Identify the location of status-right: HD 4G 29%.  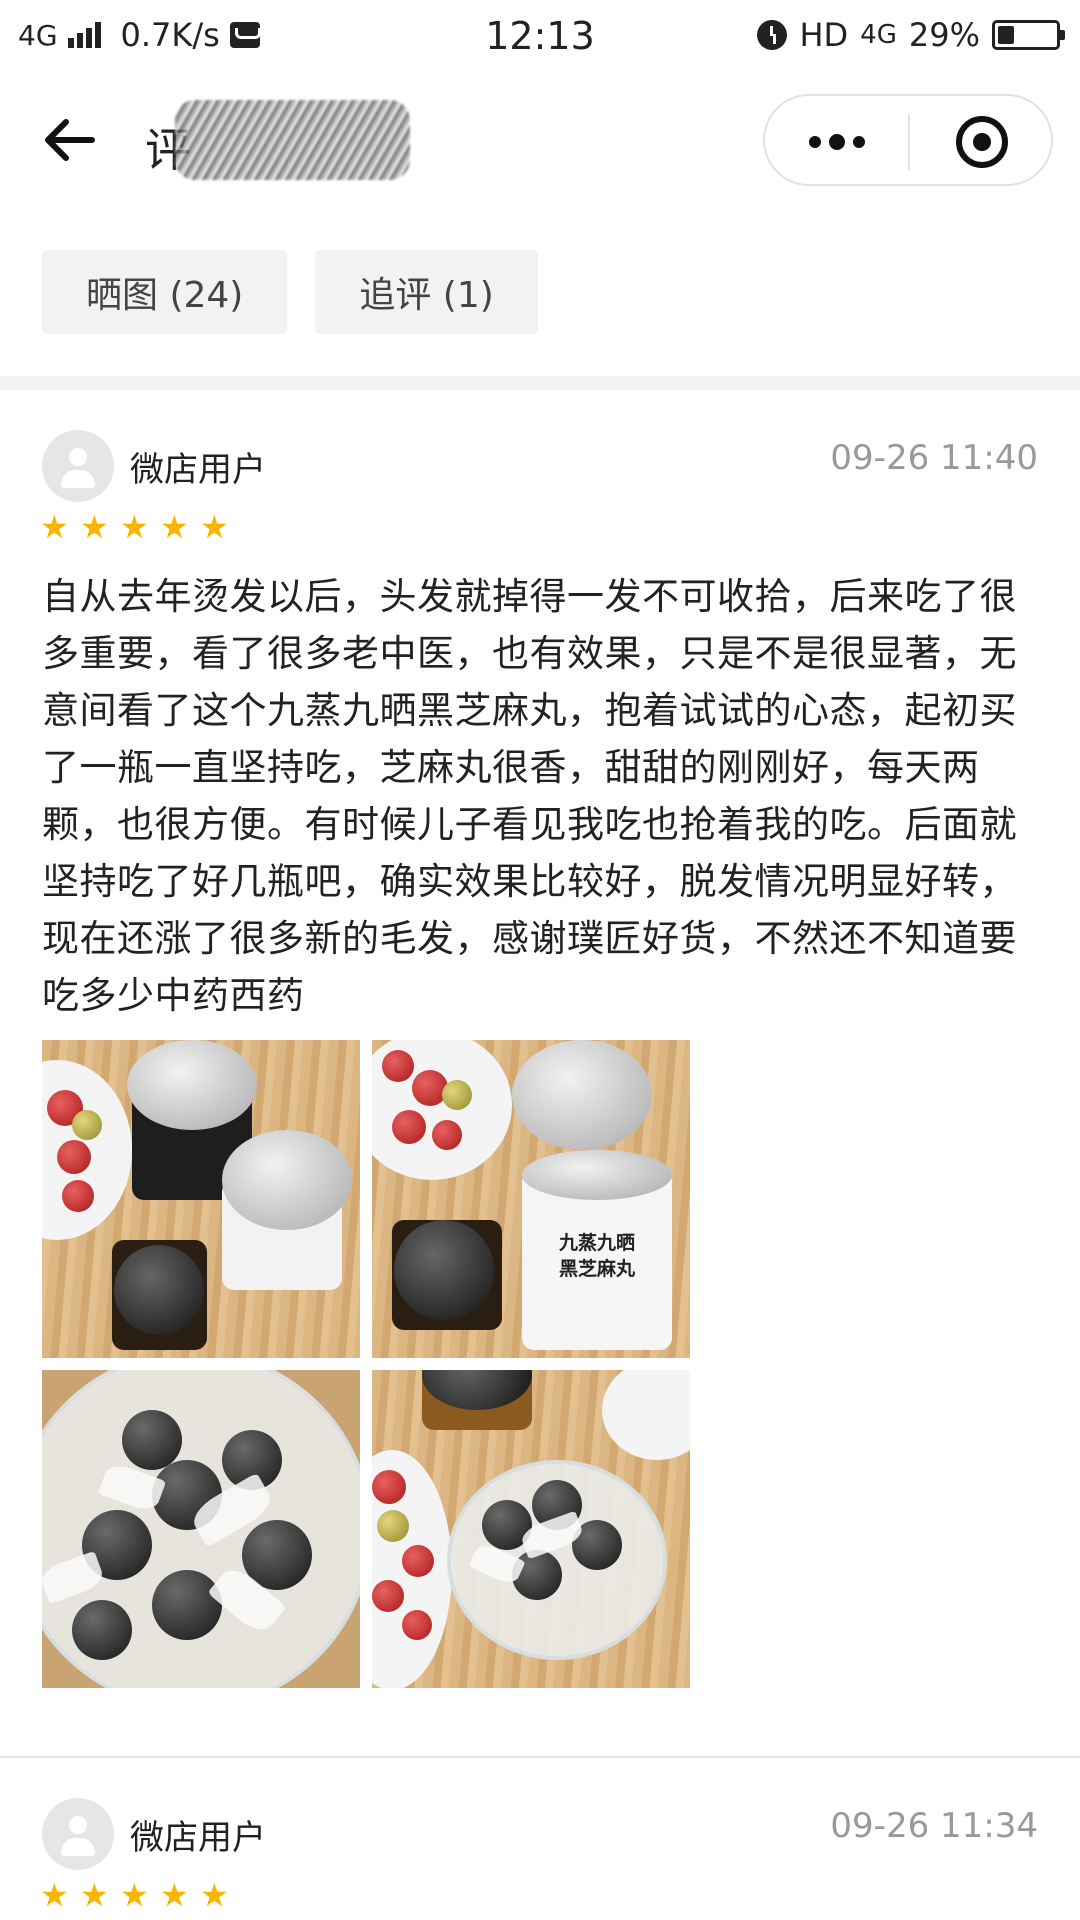
(911, 35).